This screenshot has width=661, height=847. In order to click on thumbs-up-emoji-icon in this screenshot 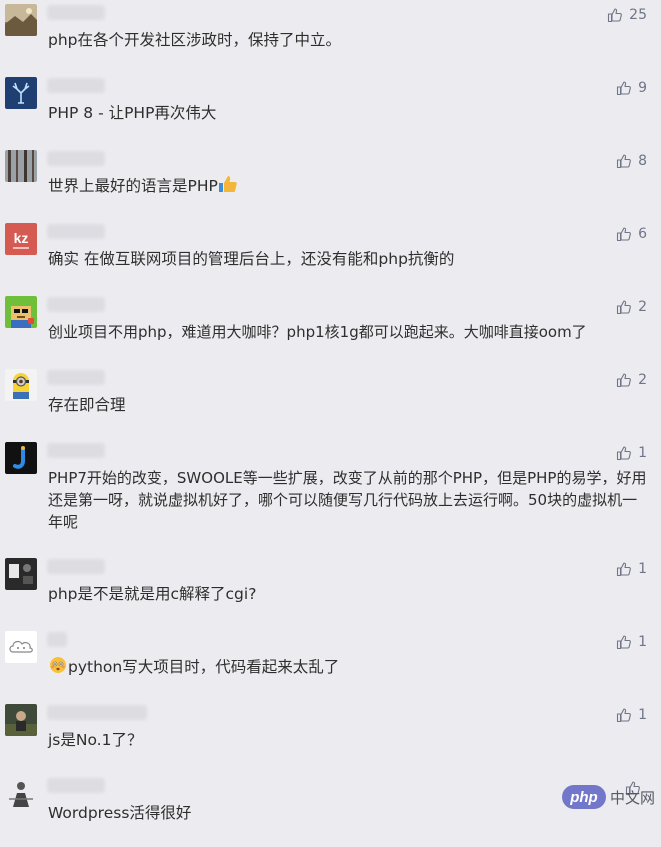, I will do `click(227, 184)`.